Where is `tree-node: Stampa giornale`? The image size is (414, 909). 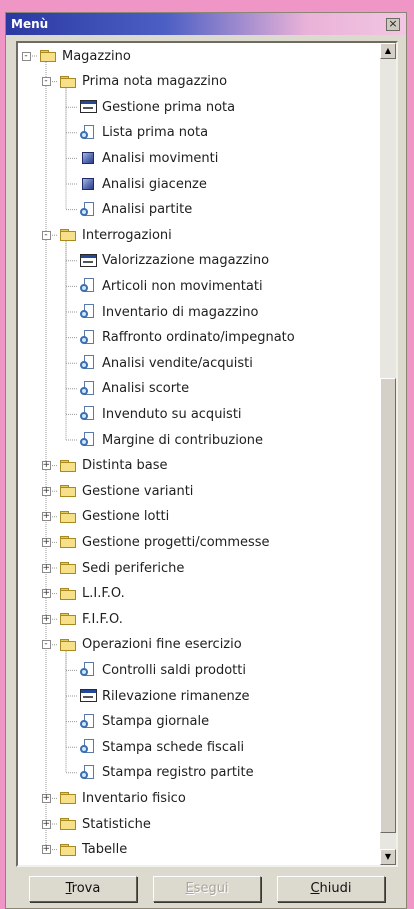 tree-node: Stampa giornale is located at coordinates (144, 722).